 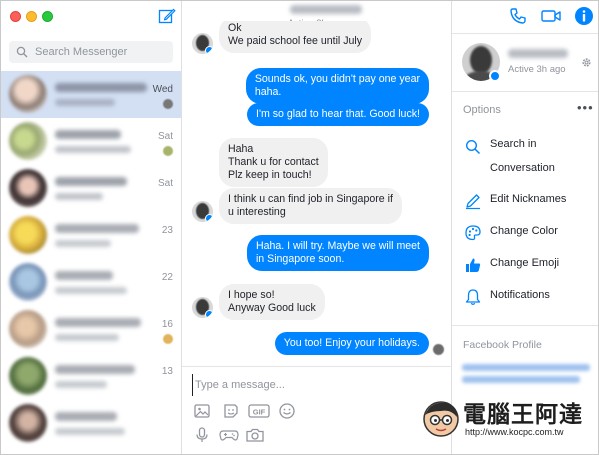 What do you see at coordinates (272, 308) in the screenshot?
I see `message-text: Anyway Good luck` at bounding box center [272, 308].